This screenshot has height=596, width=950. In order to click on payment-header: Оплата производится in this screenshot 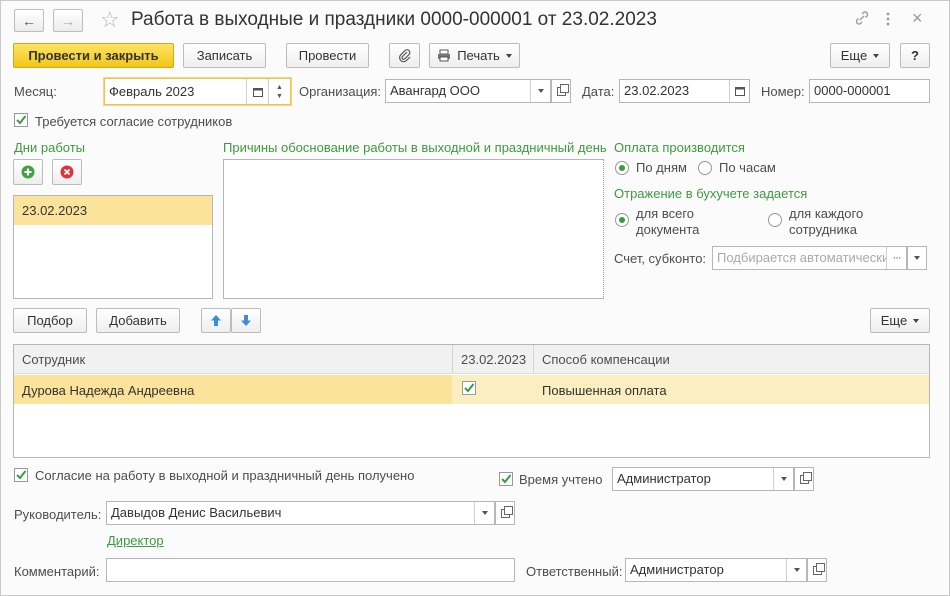, I will do `click(679, 147)`.